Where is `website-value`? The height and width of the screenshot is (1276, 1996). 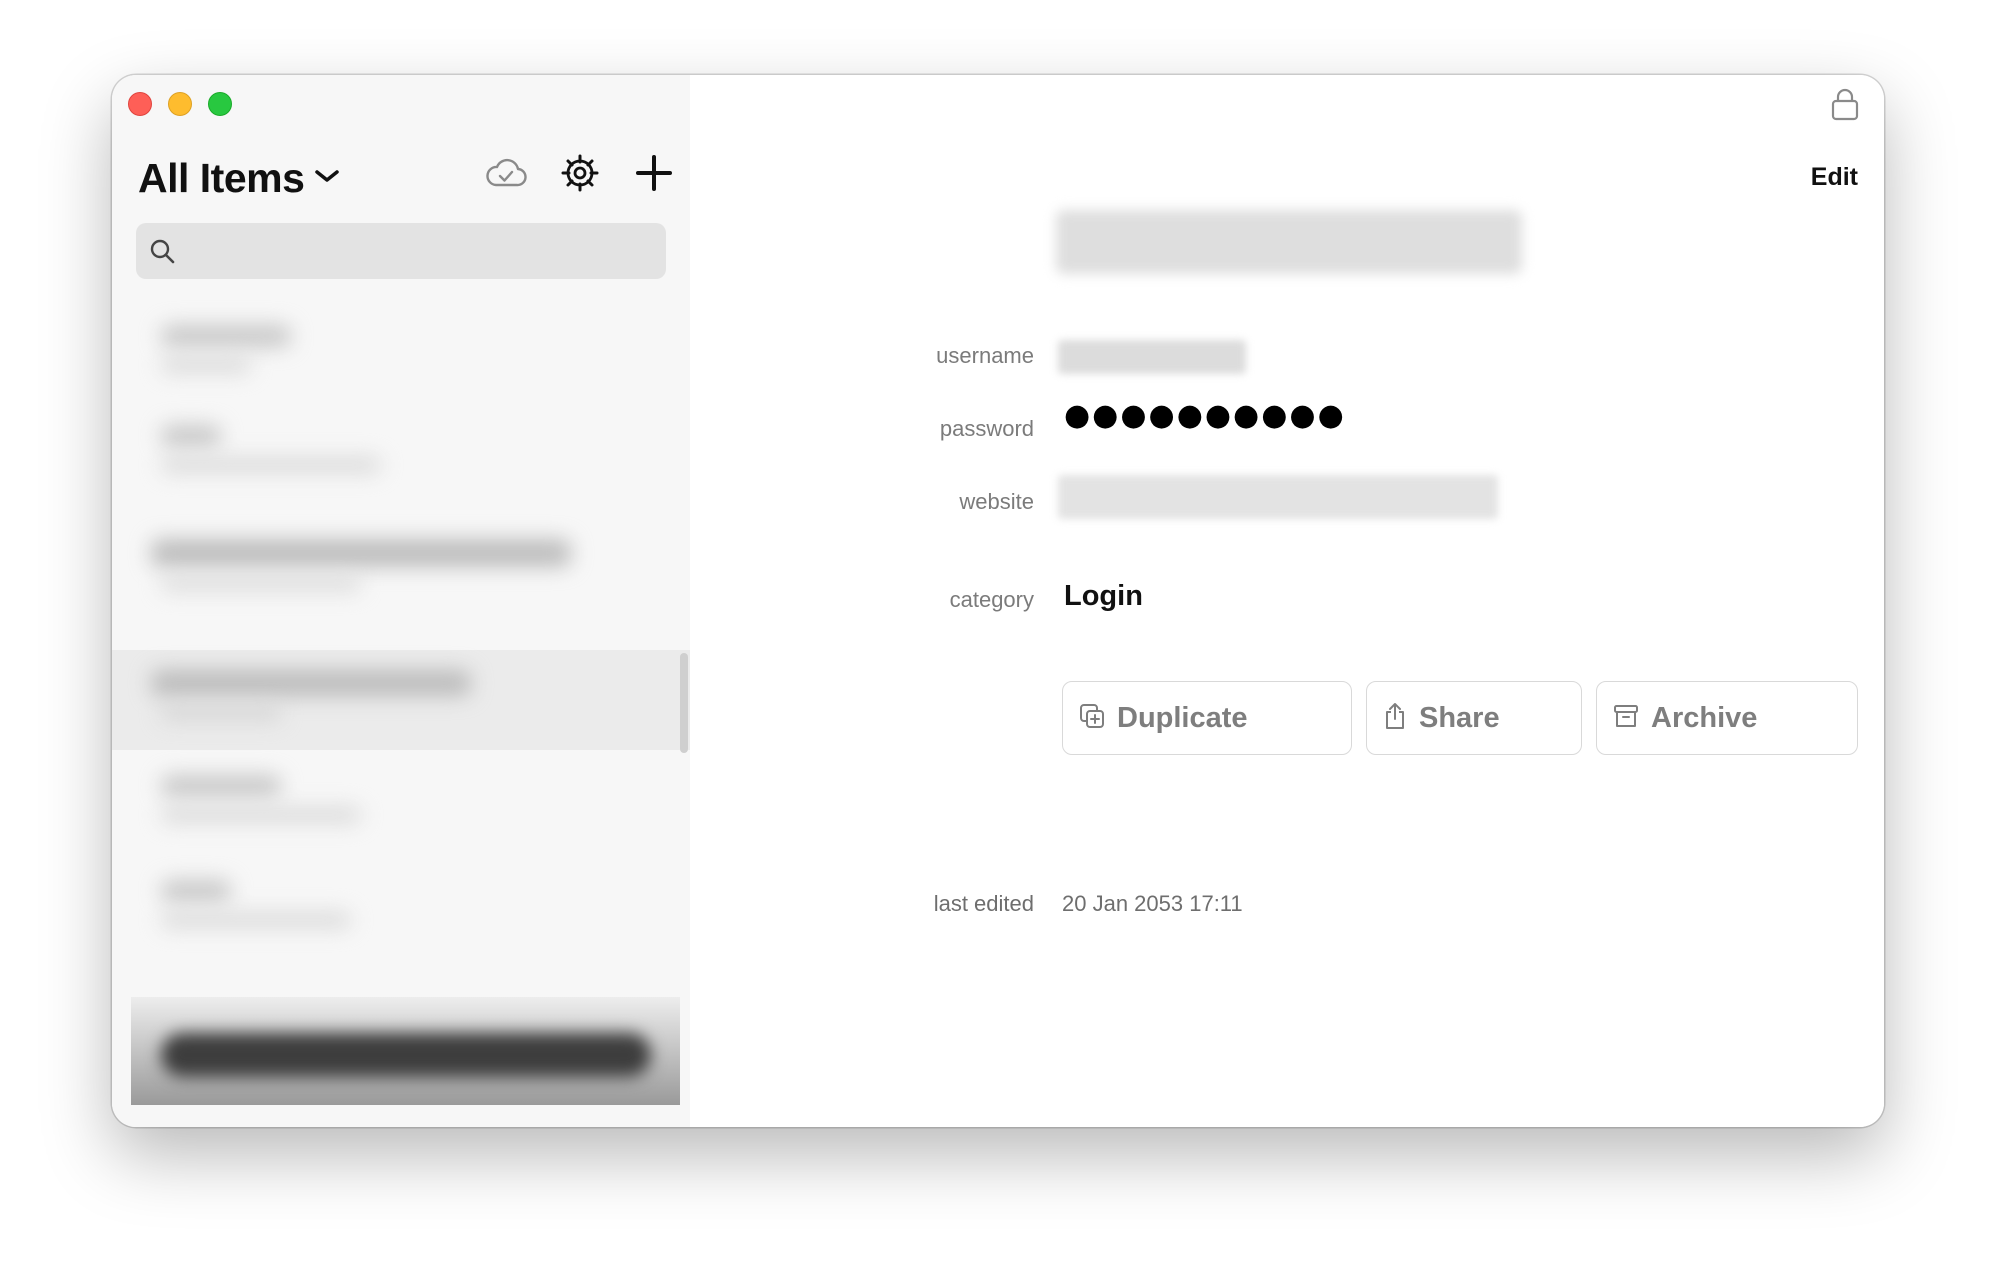 website-value is located at coordinates (1278, 497).